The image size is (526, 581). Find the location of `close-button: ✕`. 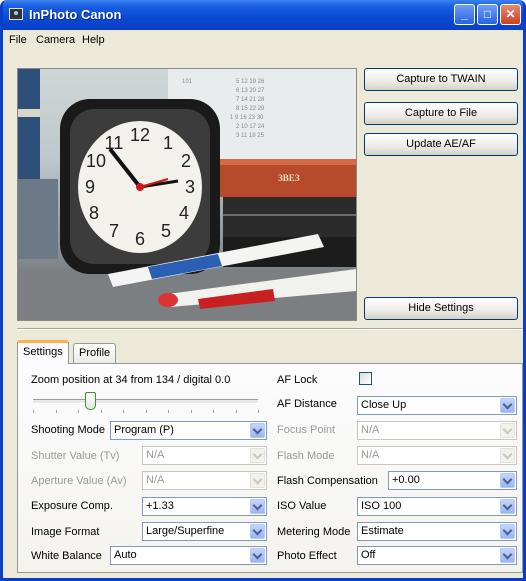

close-button: ✕ is located at coordinates (510, 14).